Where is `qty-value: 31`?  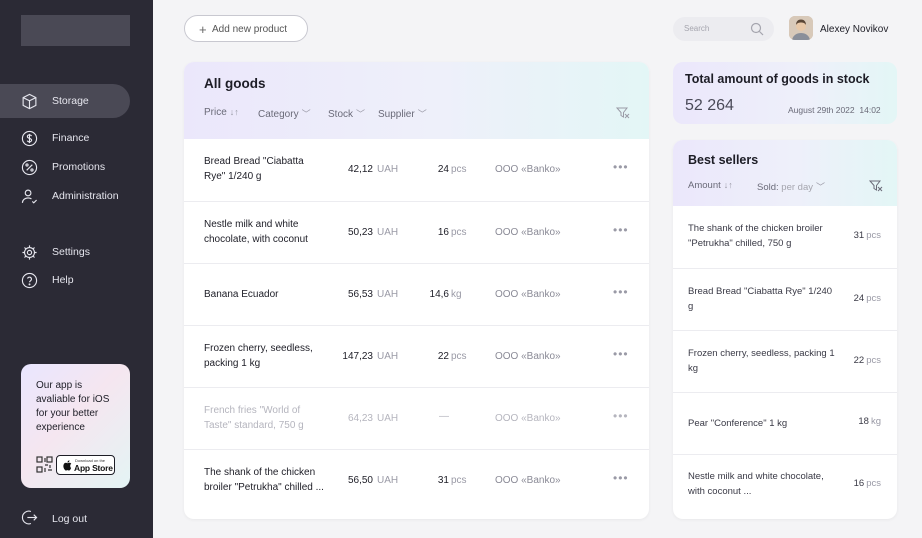
qty-value: 31 is located at coordinates (859, 235).